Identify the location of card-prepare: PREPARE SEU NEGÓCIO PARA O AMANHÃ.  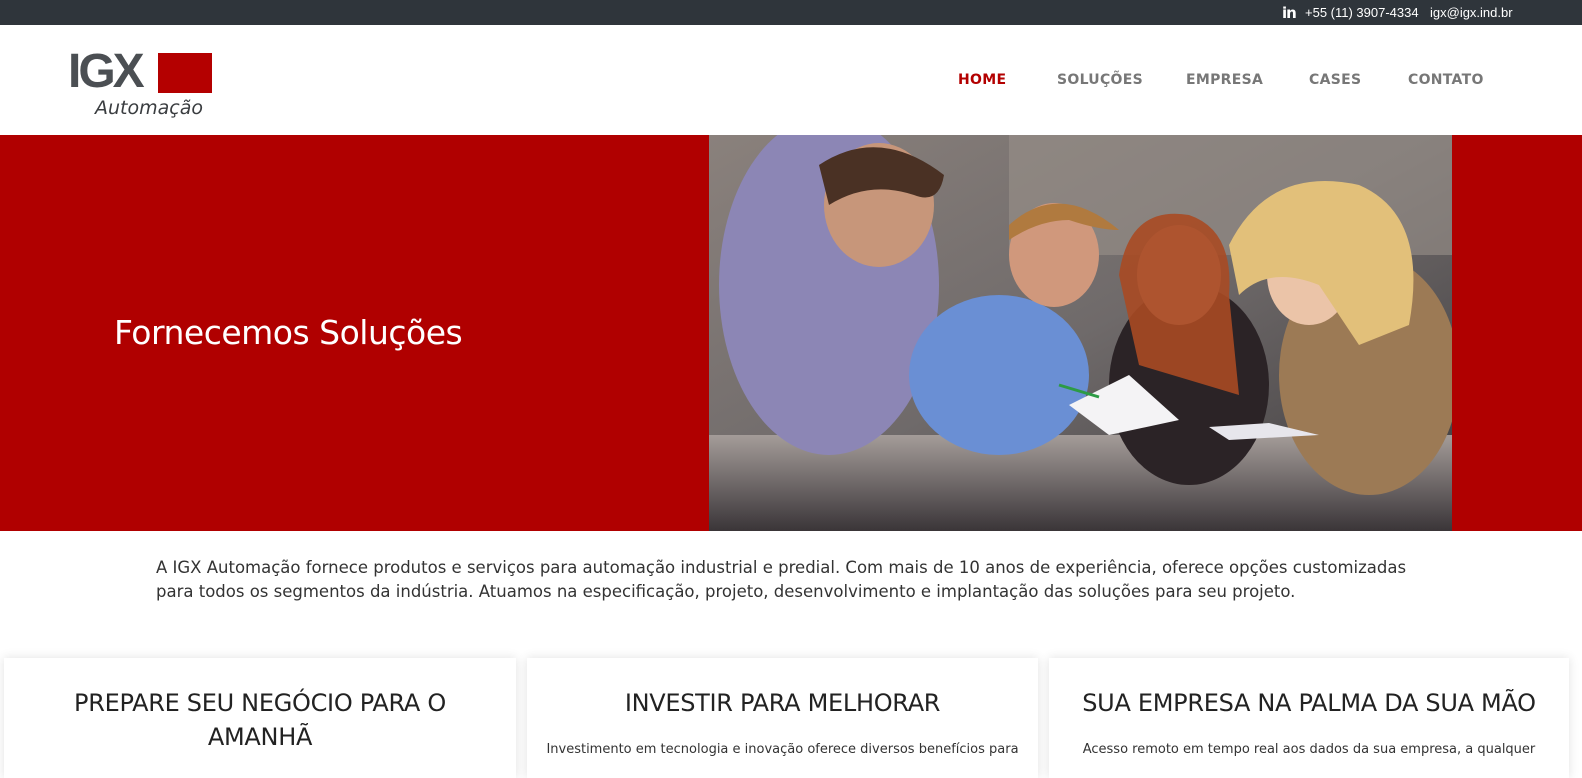
(260, 718).